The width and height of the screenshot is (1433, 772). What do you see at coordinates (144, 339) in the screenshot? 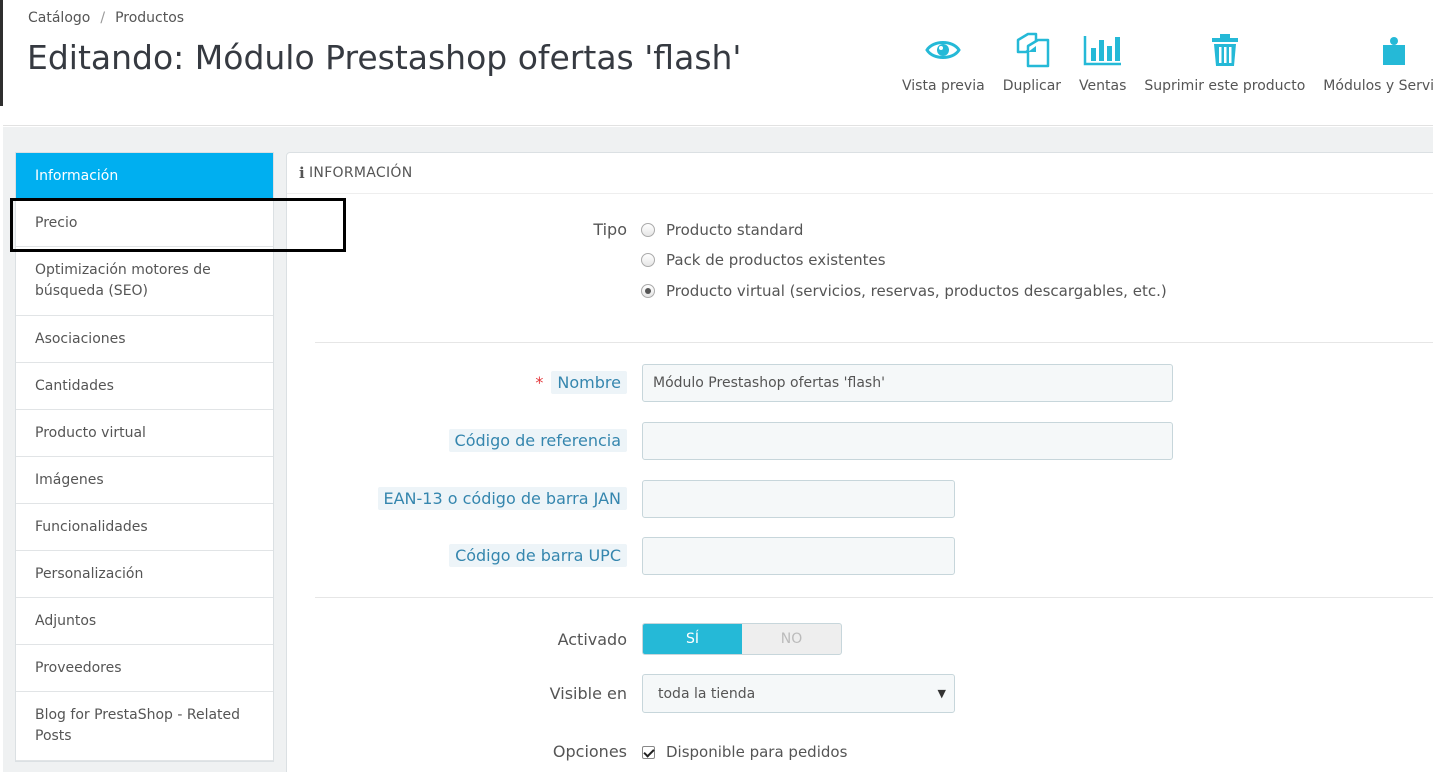
I see `sidebar-item-asociaciones: Asociaciones` at bounding box center [144, 339].